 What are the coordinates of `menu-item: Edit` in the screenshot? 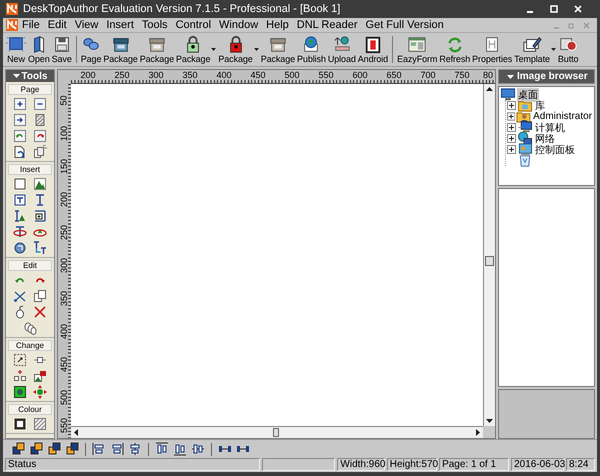 It's located at (57, 25).